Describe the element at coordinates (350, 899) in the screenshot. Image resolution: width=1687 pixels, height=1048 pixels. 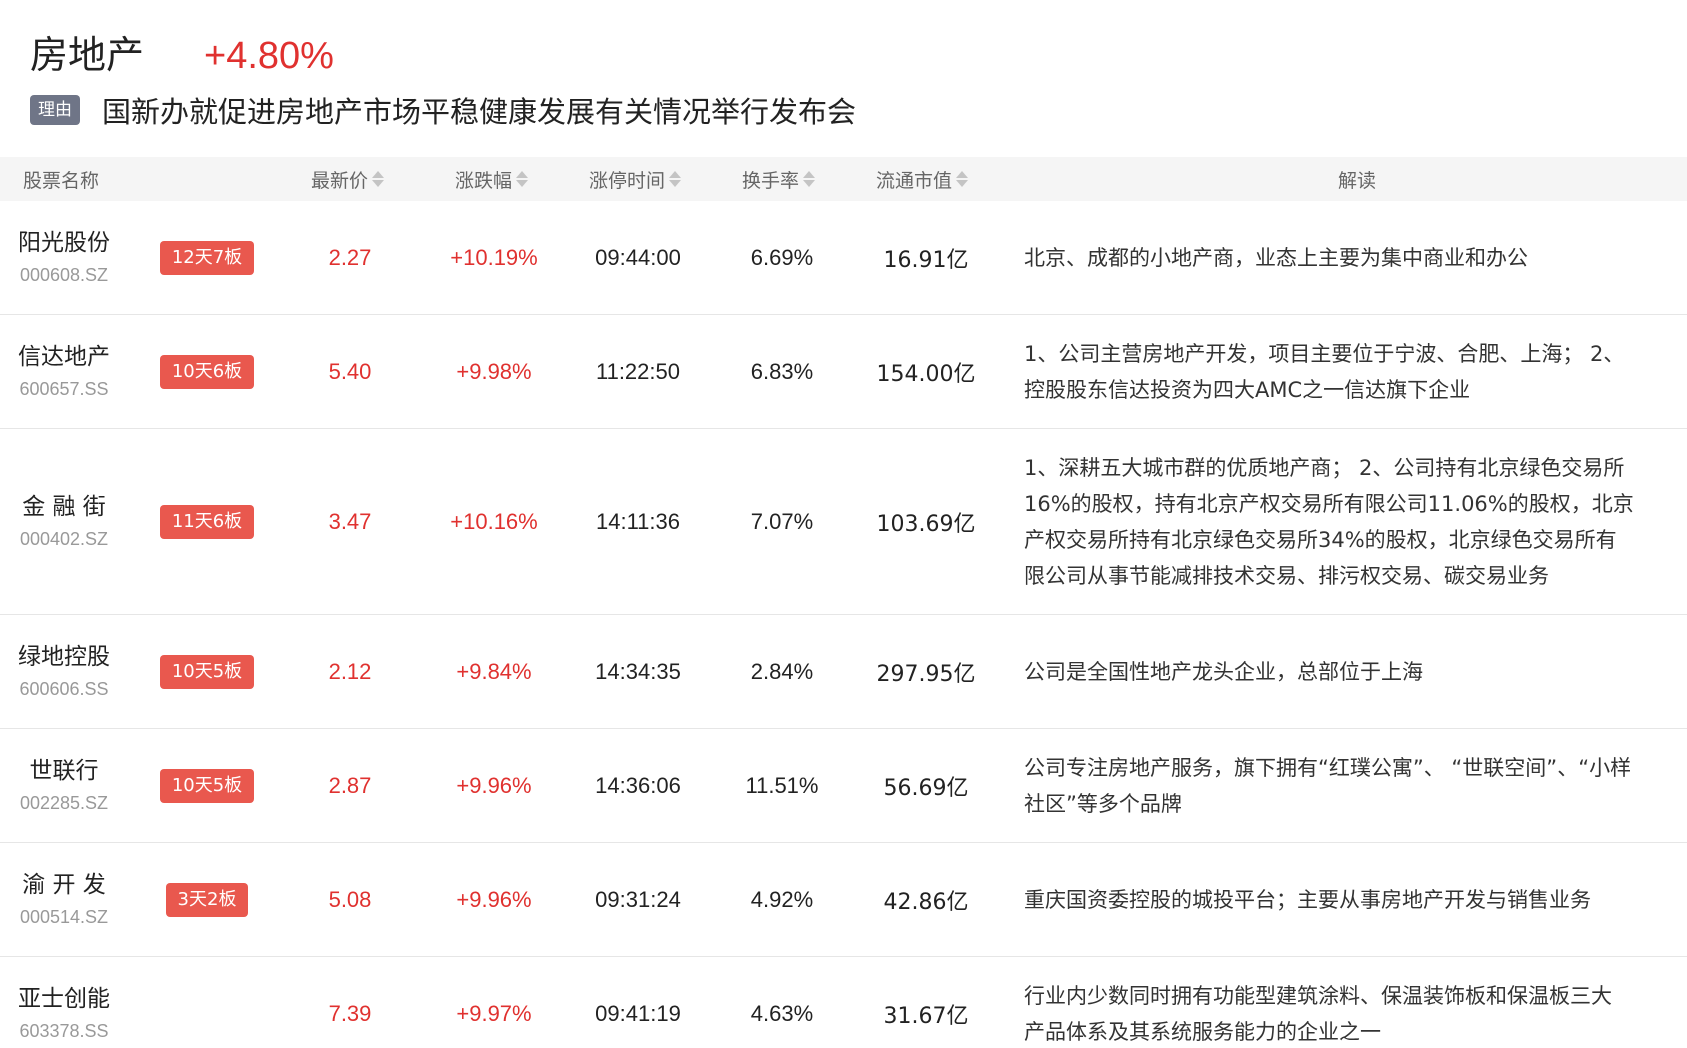
I see `latest-price: 5.08` at that location.